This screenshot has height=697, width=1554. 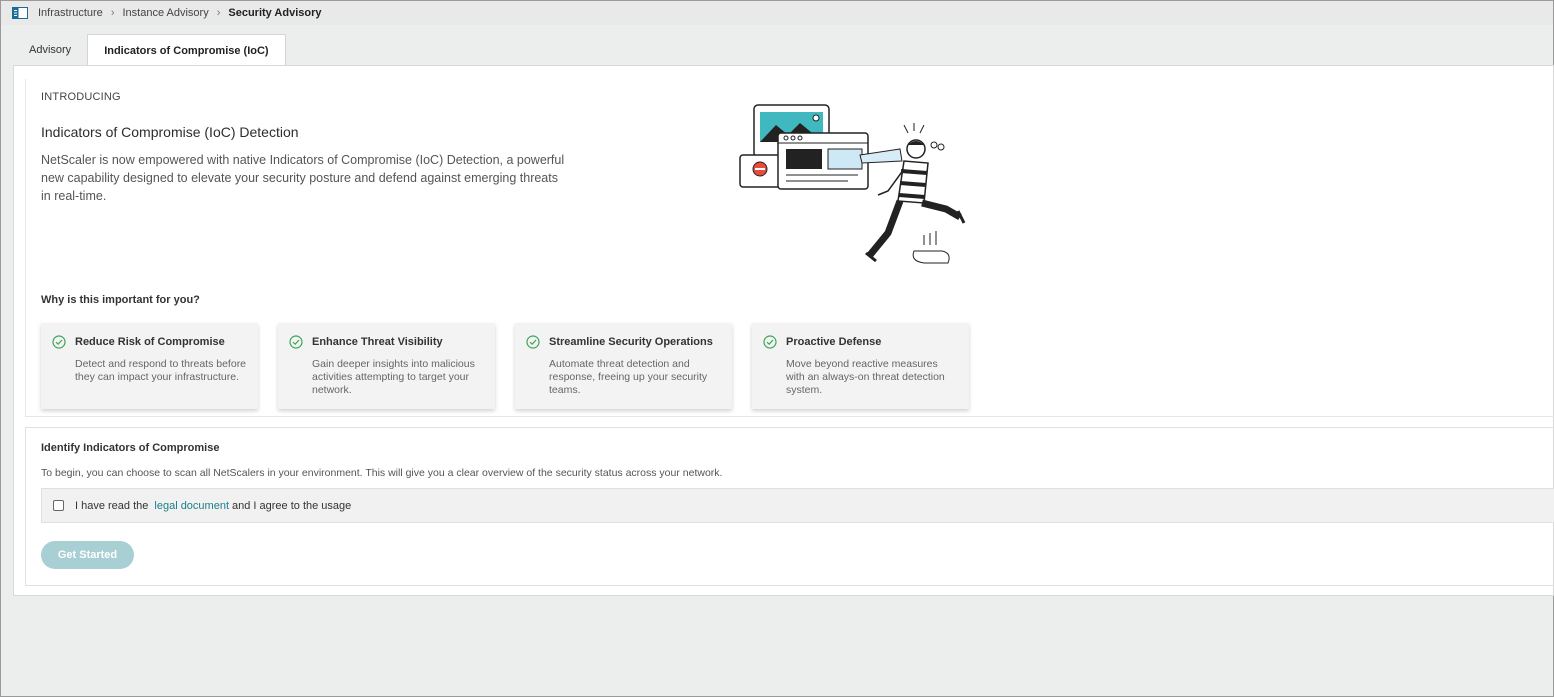 I want to click on benefit-card-title: Proactive Defense, so click(x=834, y=342).